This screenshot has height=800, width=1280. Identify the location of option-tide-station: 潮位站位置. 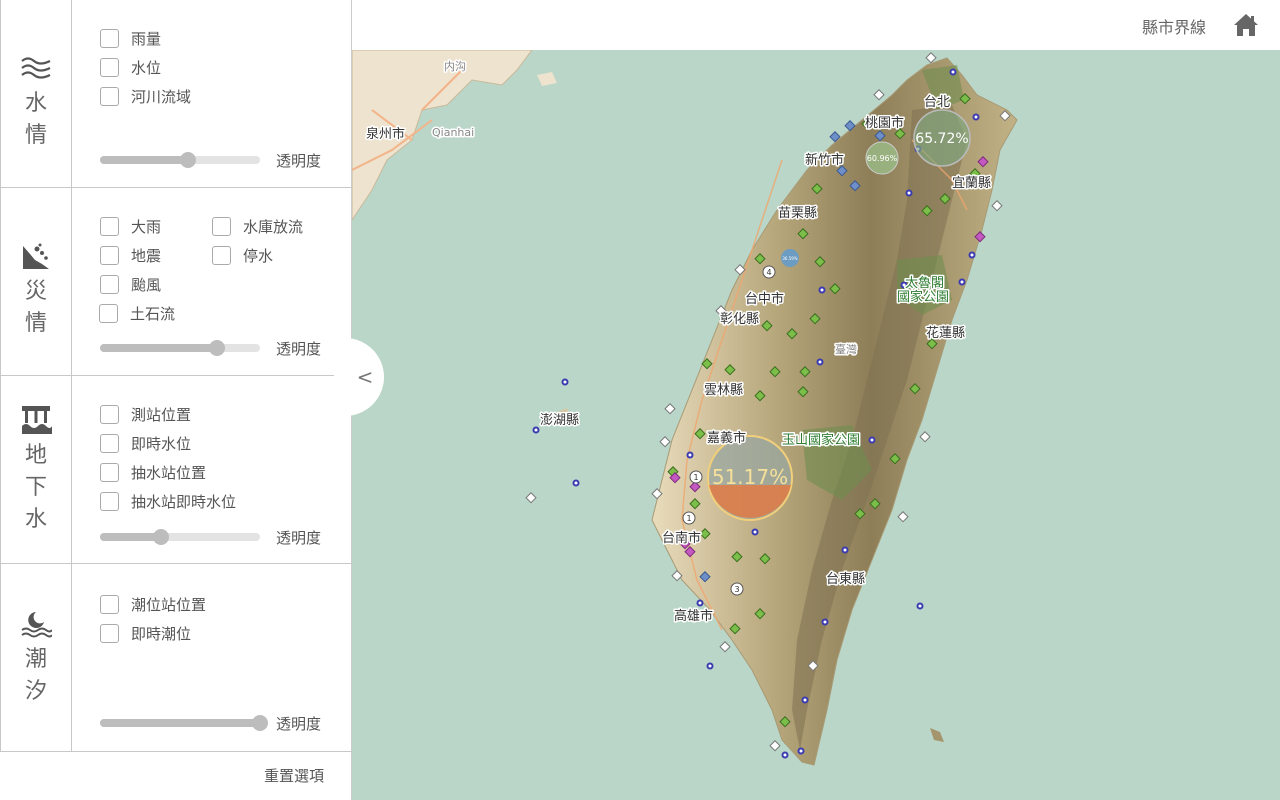
(153, 604).